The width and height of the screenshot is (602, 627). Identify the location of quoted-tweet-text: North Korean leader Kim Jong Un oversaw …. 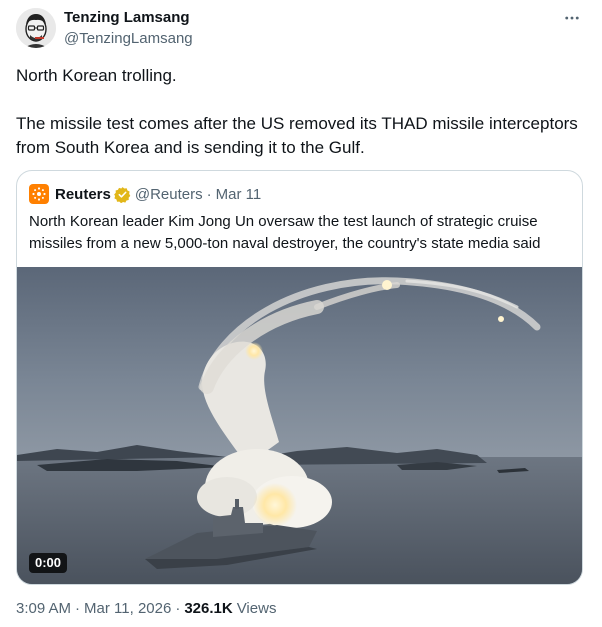
(285, 232).